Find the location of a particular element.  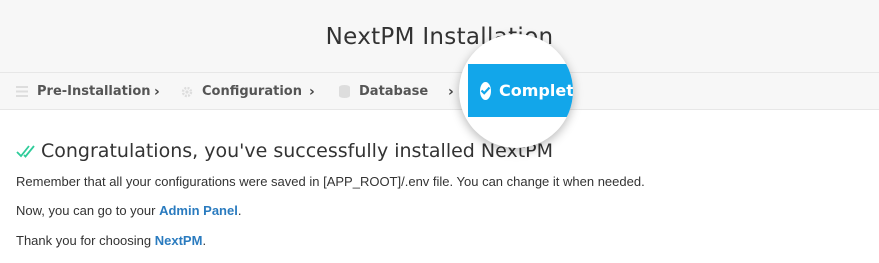

step-label: Pre-Installation is located at coordinates (94, 91).